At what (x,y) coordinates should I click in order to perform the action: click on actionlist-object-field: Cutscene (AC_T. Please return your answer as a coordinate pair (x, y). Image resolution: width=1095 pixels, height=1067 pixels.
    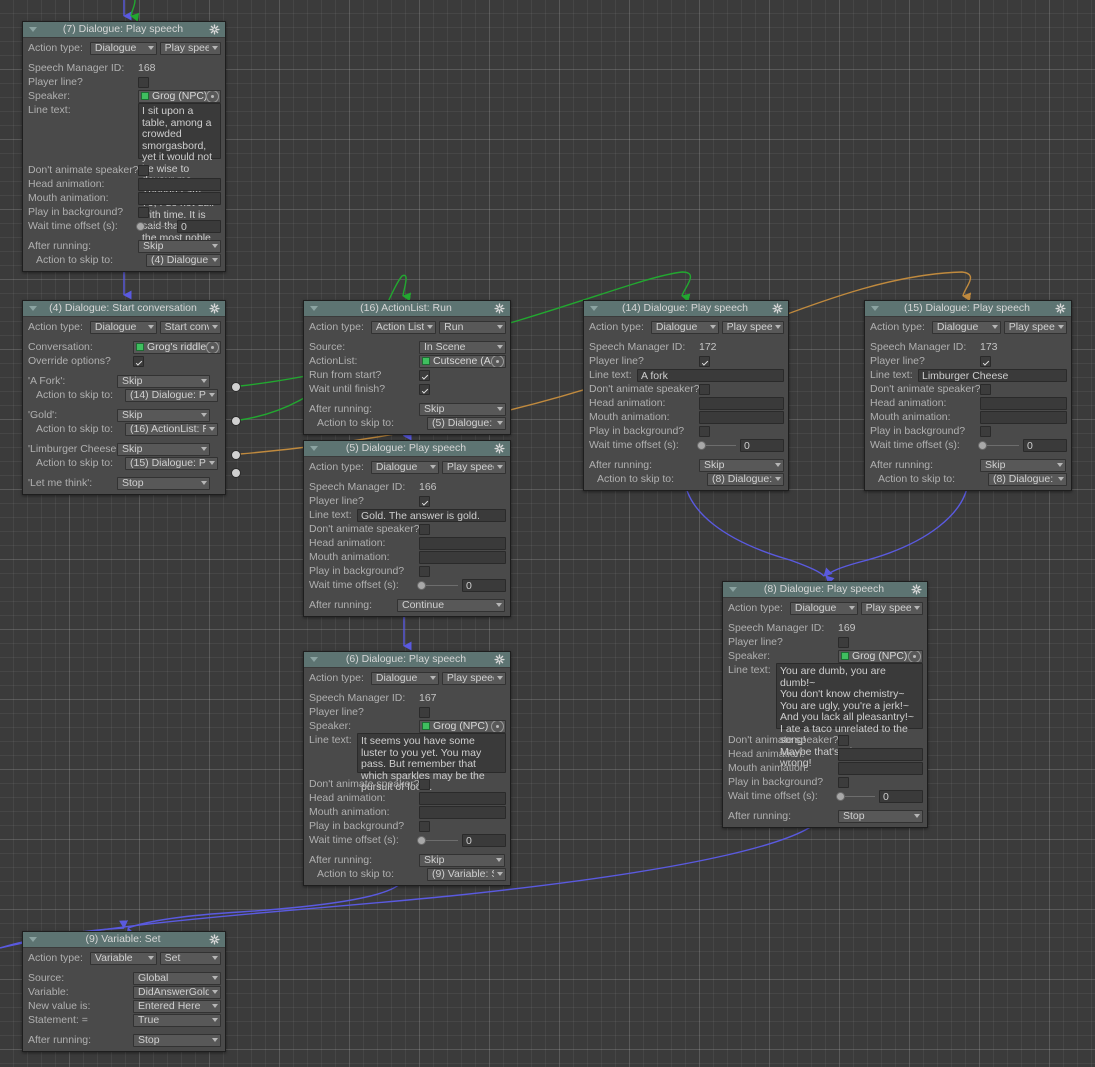
    Looking at the image, I should click on (462, 361).